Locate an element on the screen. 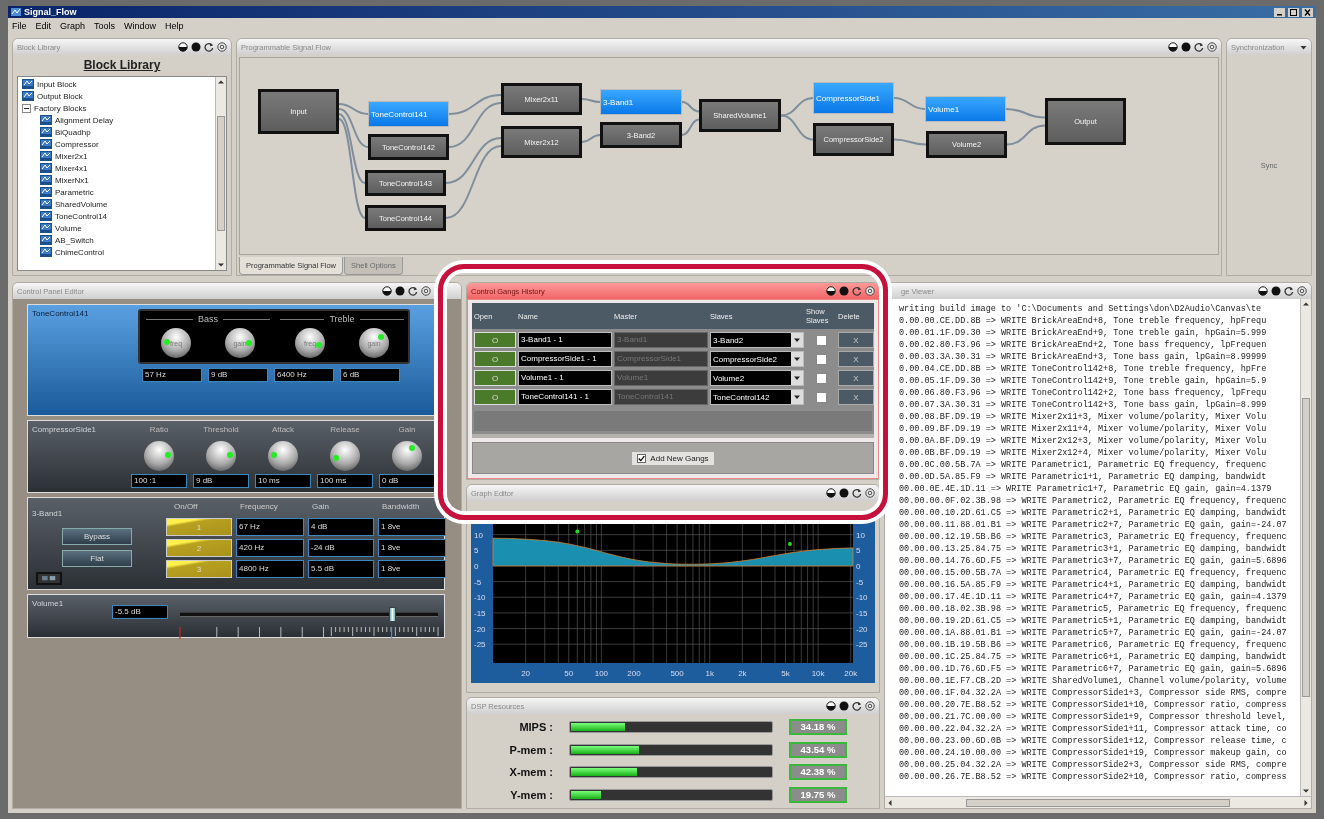 The image size is (1324, 819). dropdown-arrow-icon is located at coordinates (1303, 47).